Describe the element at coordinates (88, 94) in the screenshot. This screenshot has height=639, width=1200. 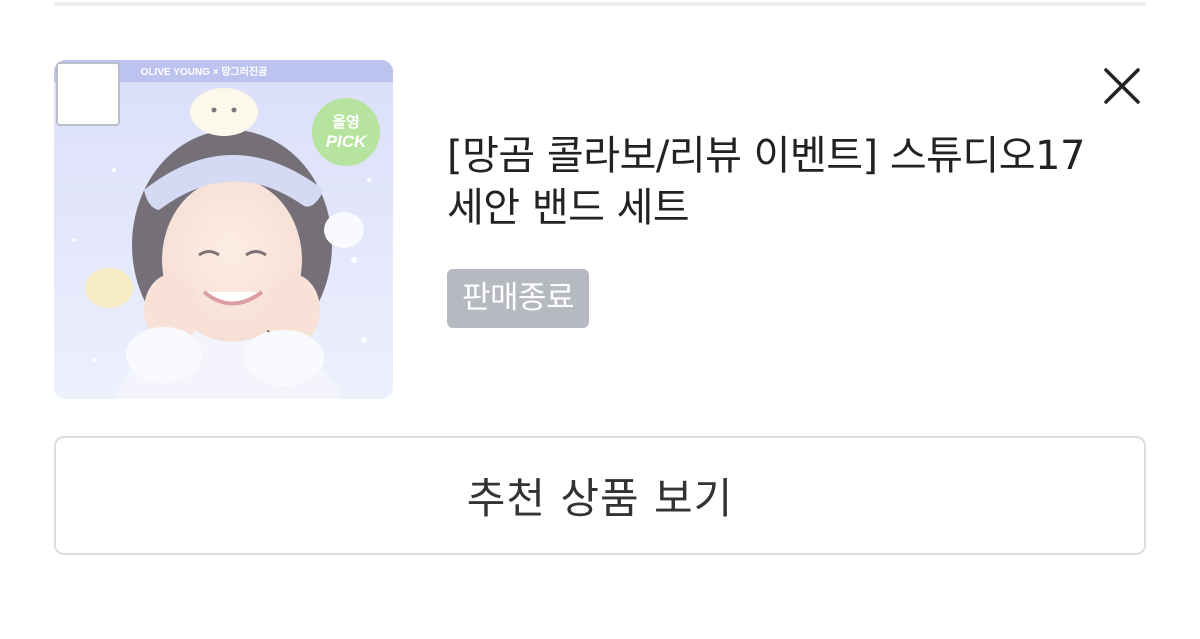
I see `select-checkbox` at that location.